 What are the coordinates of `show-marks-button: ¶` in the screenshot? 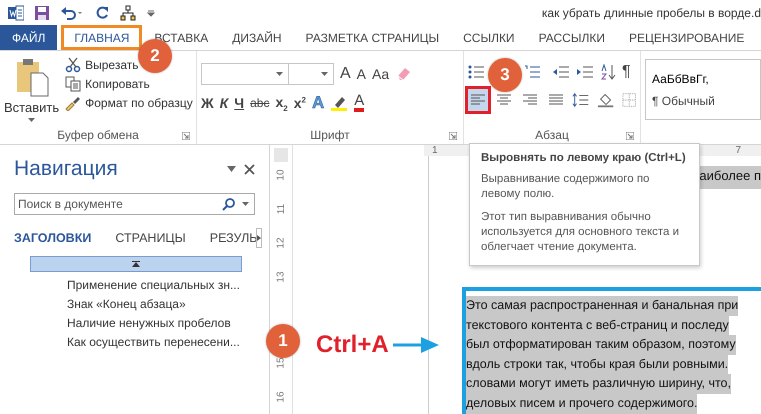 It's located at (626, 72).